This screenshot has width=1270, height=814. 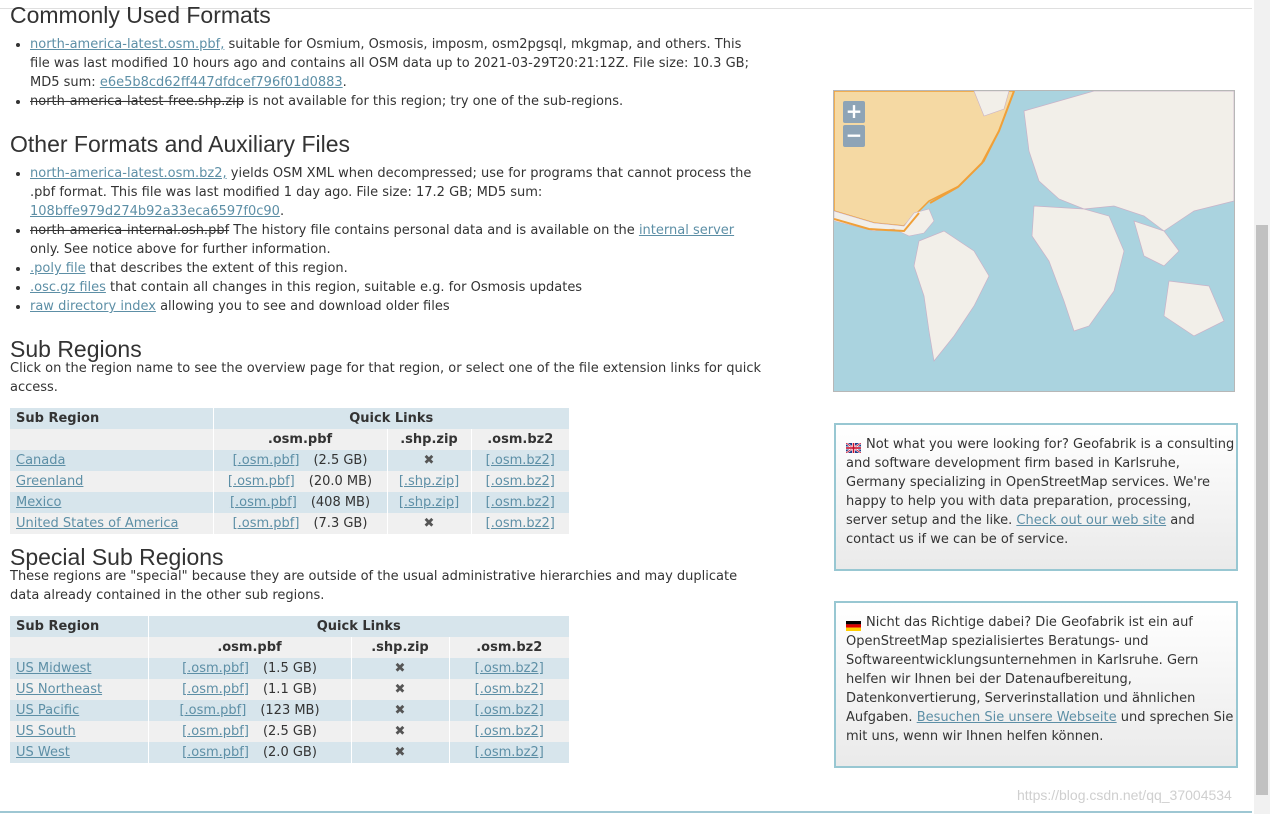 I want to click on pbf-cell: [.osm.pbf] (2.5 GB), so click(x=249, y=731).